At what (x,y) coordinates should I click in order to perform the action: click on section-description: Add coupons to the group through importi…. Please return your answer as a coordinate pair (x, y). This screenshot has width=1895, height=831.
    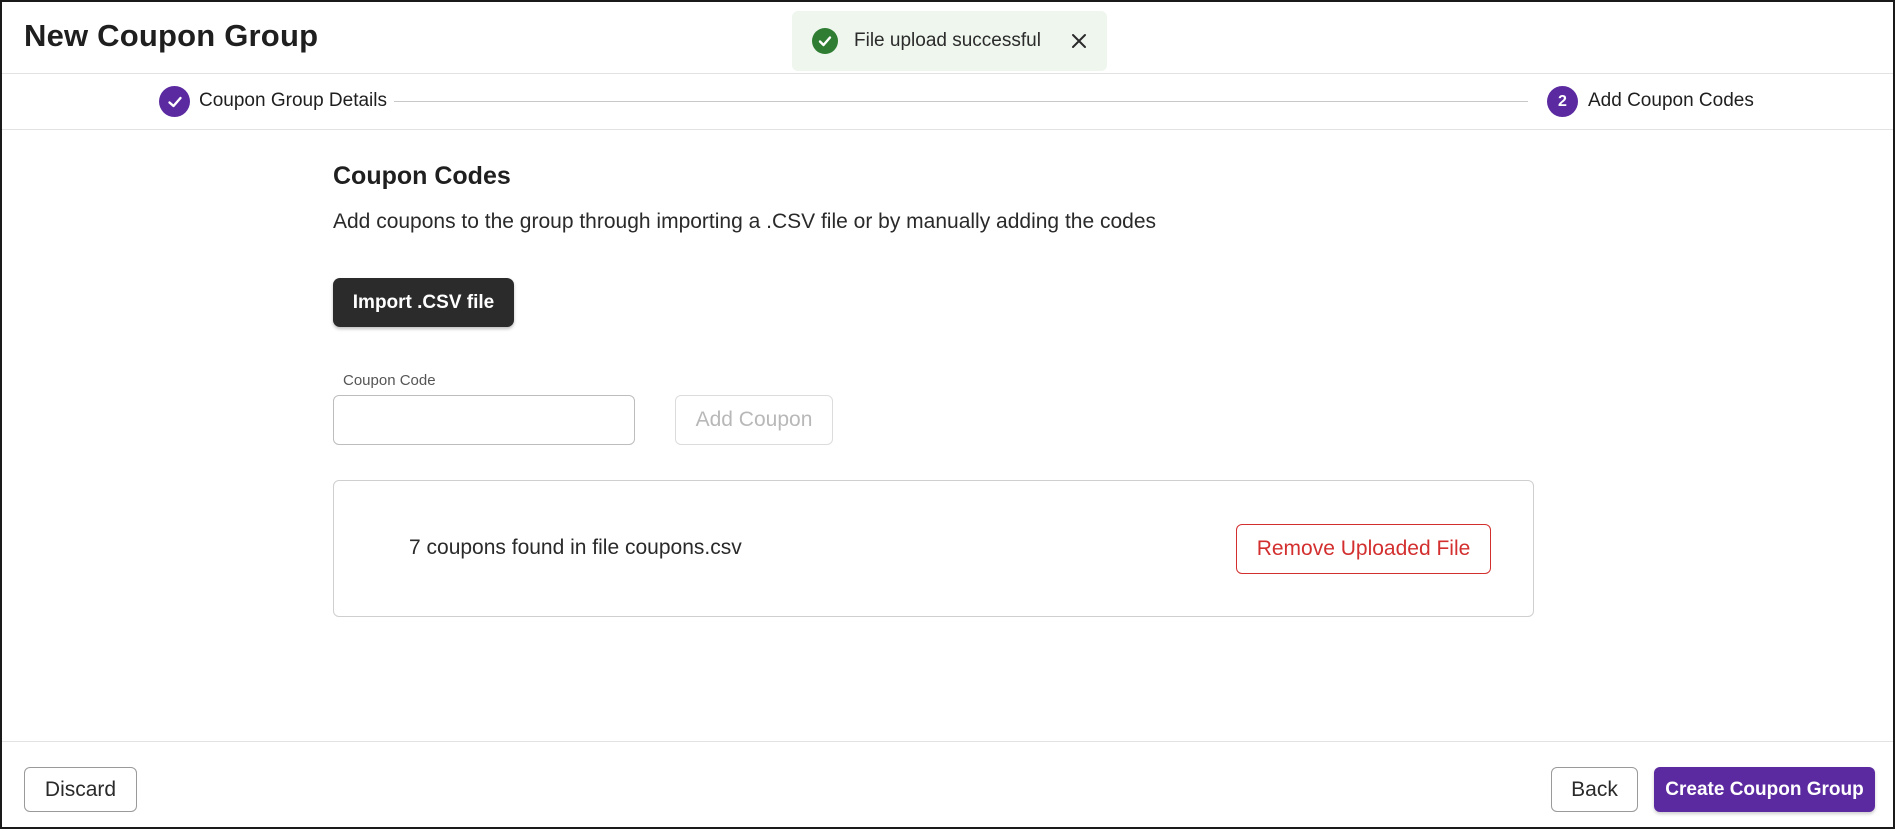
    Looking at the image, I should click on (745, 221).